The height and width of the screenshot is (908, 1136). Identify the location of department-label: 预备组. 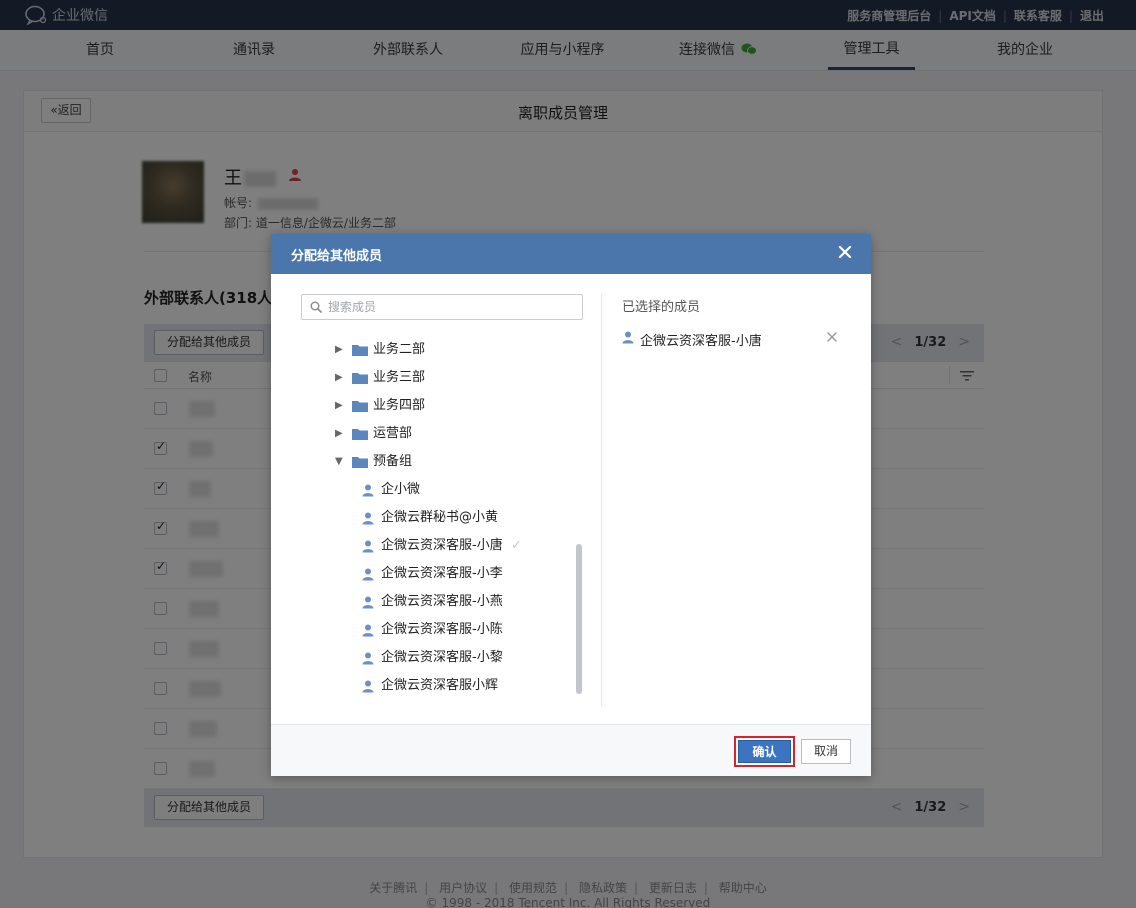
(393, 461).